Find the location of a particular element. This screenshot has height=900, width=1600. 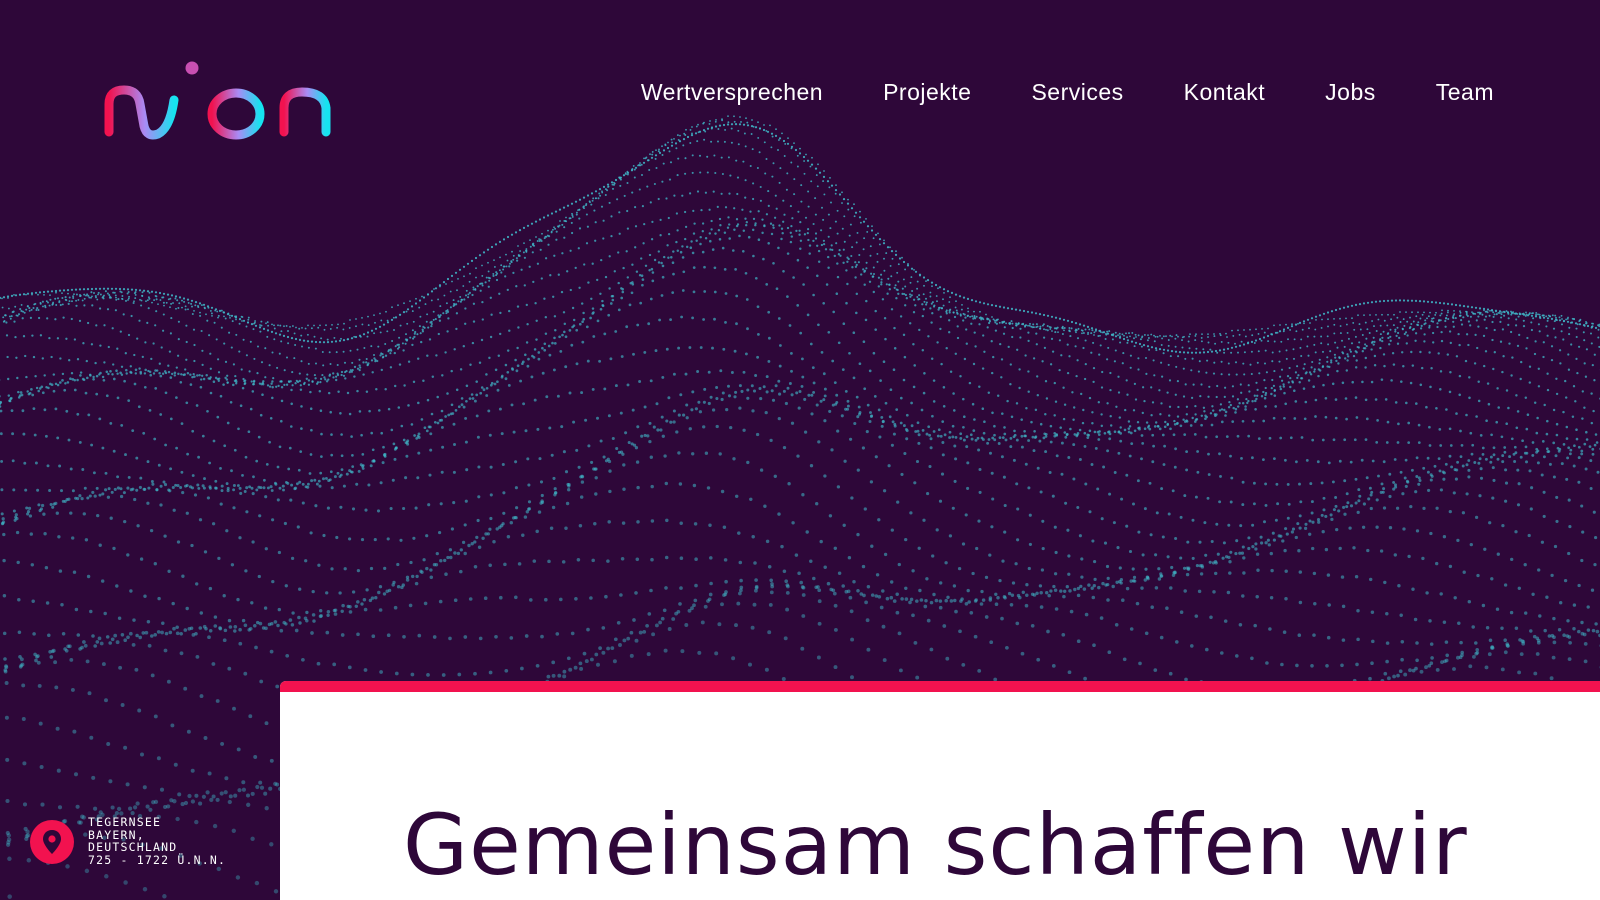

nav-item-team: Team is located at coordinates (1465, 92).